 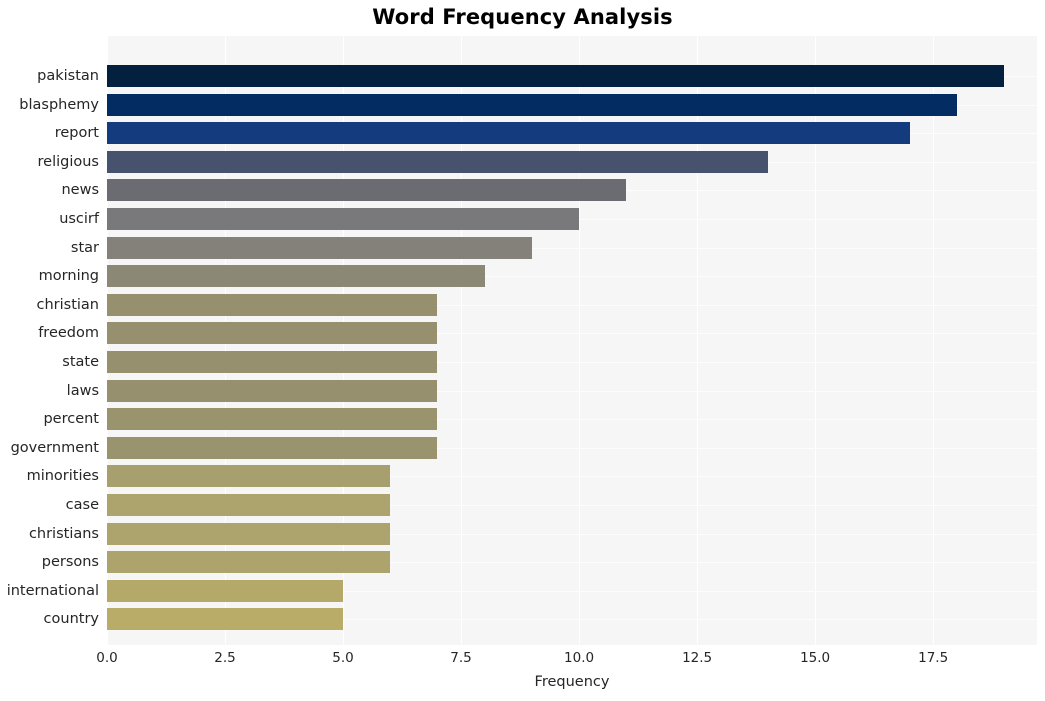 I want to click on x-tick-label-0.0: 0.0, so click(x=107, y=658).